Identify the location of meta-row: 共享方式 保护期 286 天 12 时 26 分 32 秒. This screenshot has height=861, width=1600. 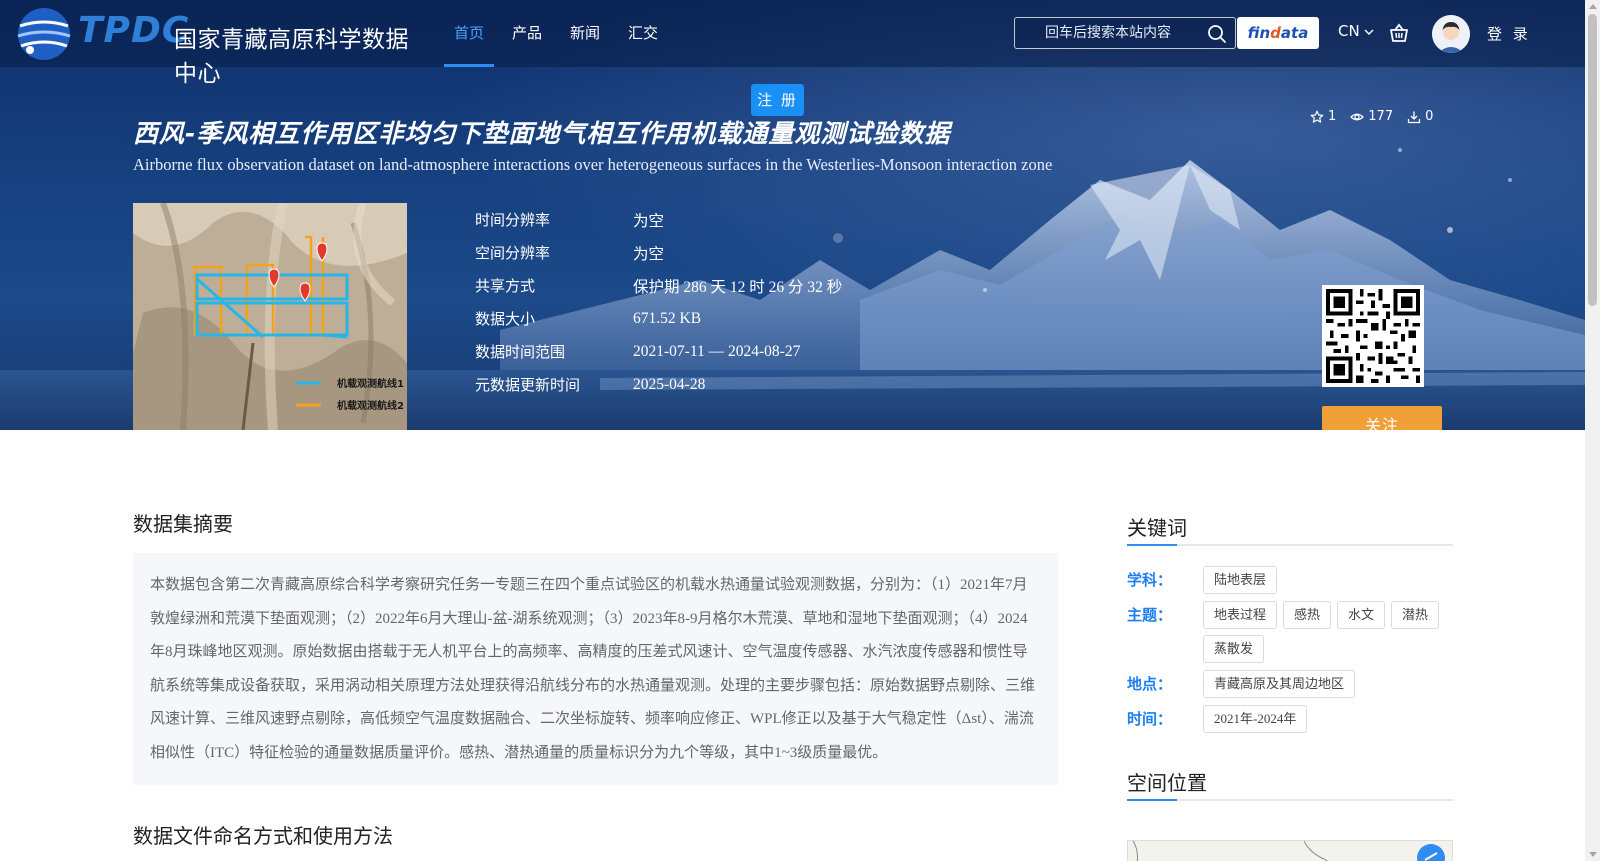
(658, 285).